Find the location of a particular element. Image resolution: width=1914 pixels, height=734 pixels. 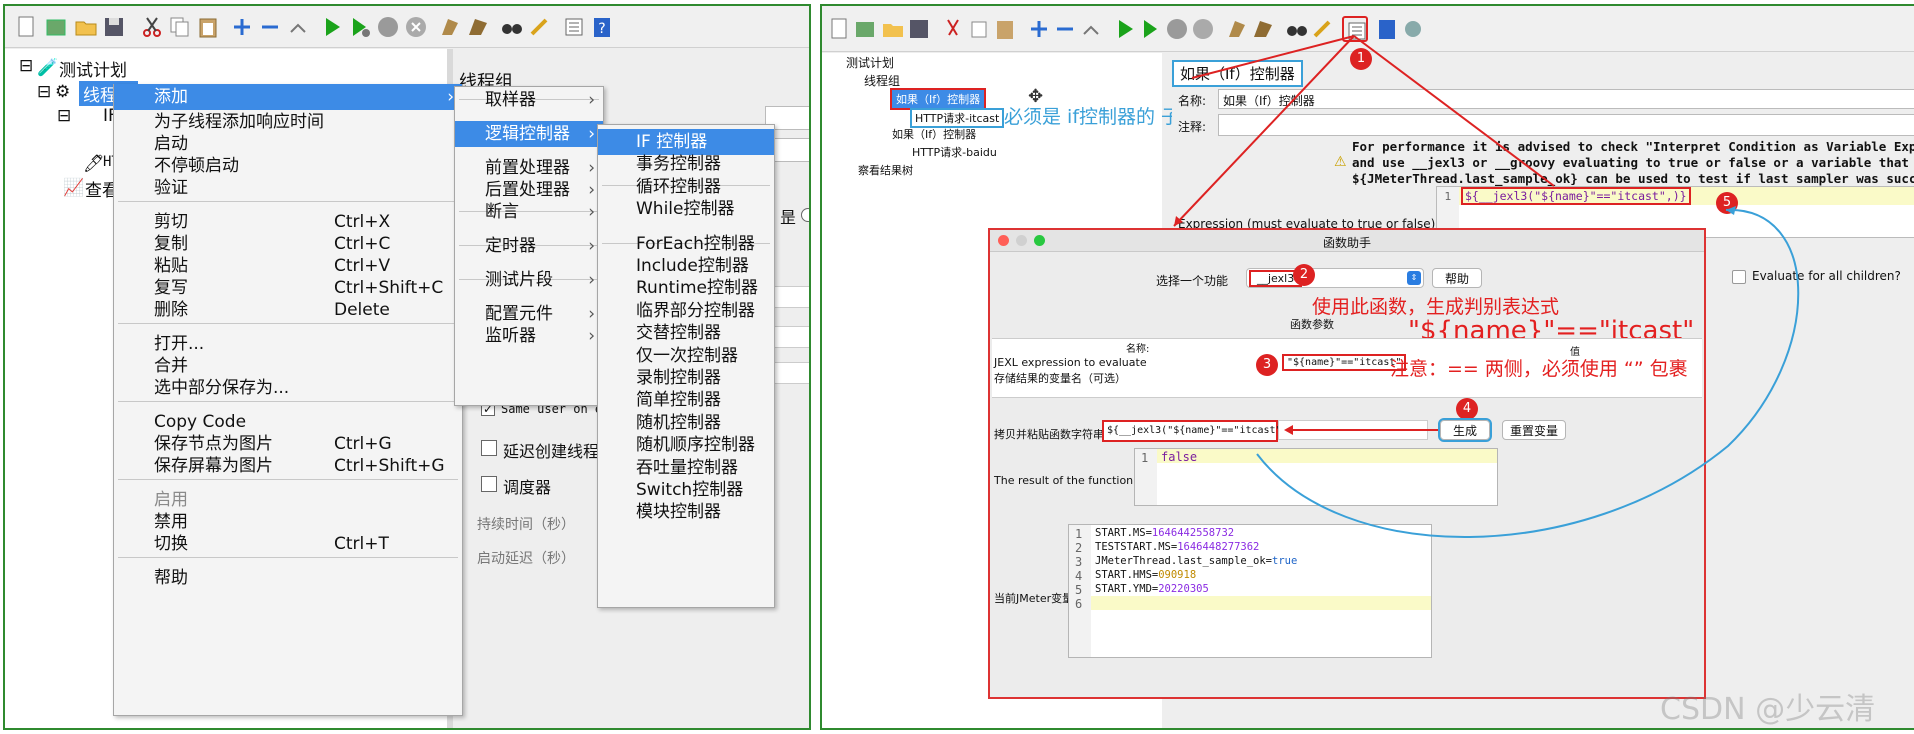

logic-controller-item: While控制器 is located at coordinates (686, 209).